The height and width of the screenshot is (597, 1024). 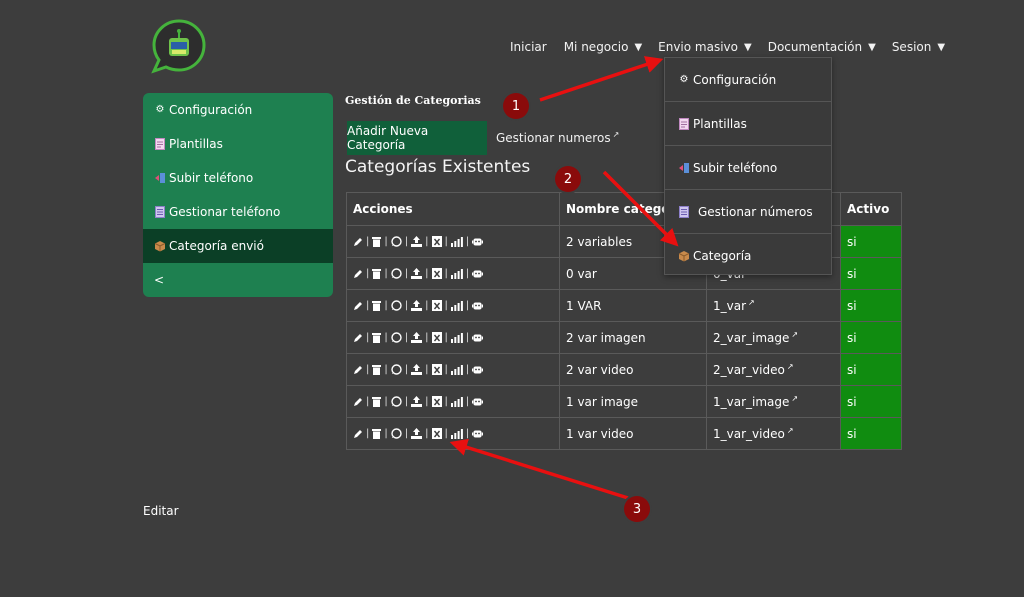 What do you see at coordinates (637, 509) in the screenshot?
I see `annotation-badge-3: 3` at bounding box center [637, 509].